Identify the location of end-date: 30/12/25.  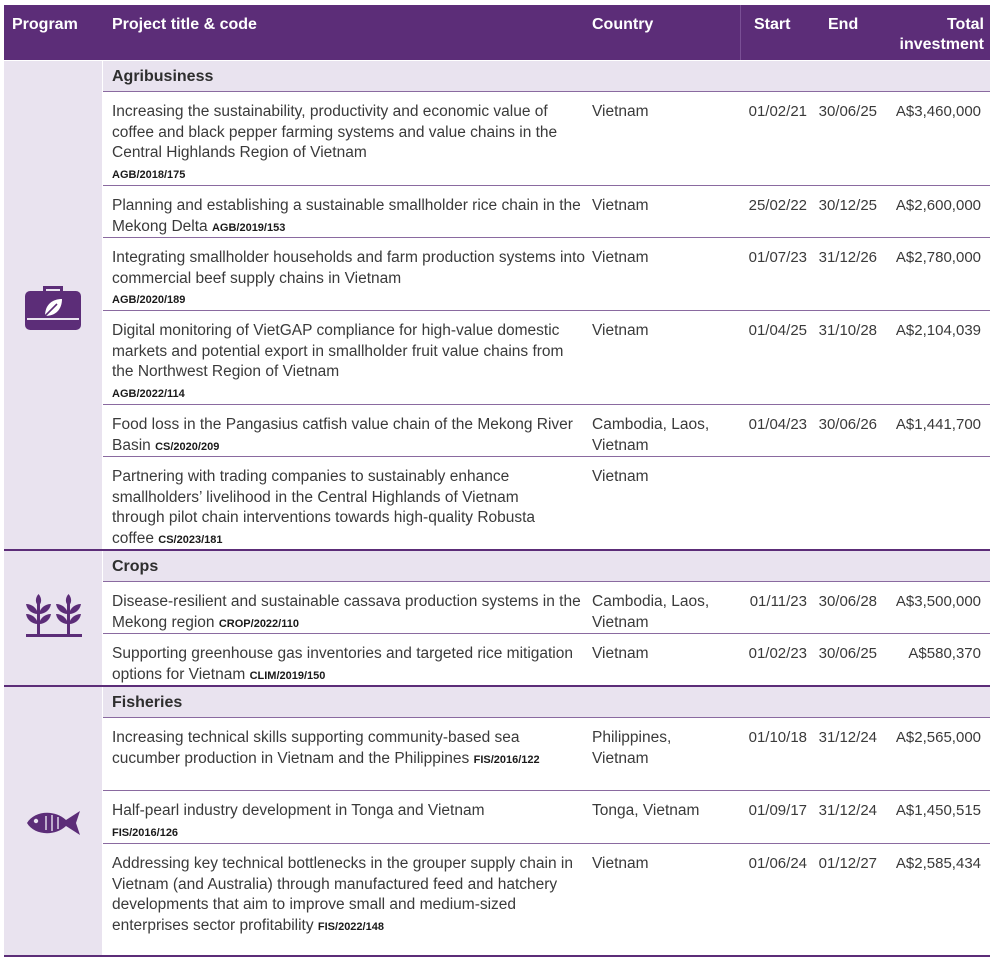
(847, 205).